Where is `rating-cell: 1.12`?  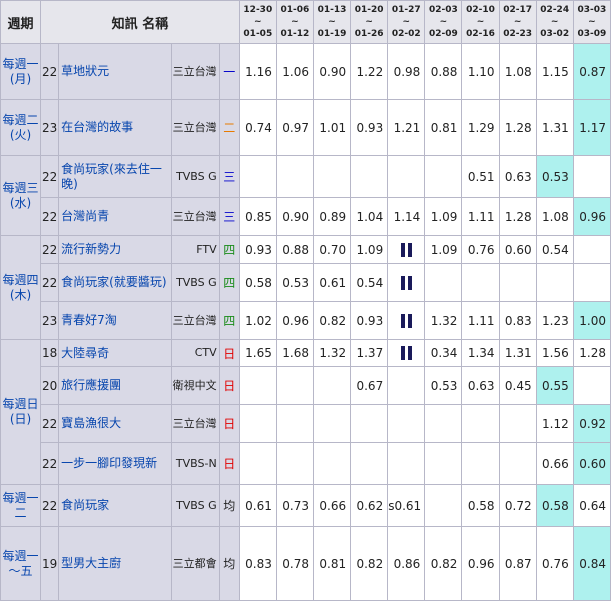
rating-cell: 1.12 is located at coordinates (554, 423).